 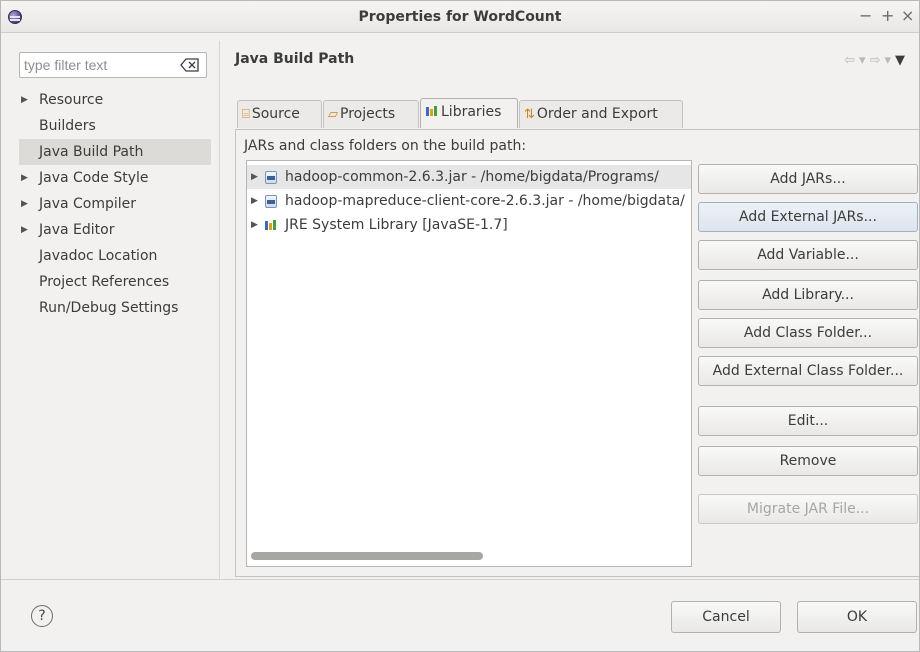 What do you see at coordinates (94, 178) in the screenshot?
I see `tree-item-label: Java Code Style` at bounding box center [94, 178].